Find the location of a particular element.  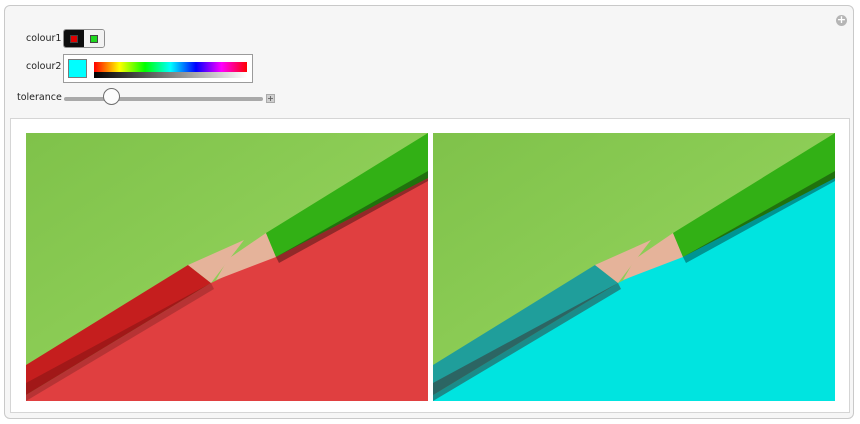

colour1-setter-bar is located at coordinates (84, 38).